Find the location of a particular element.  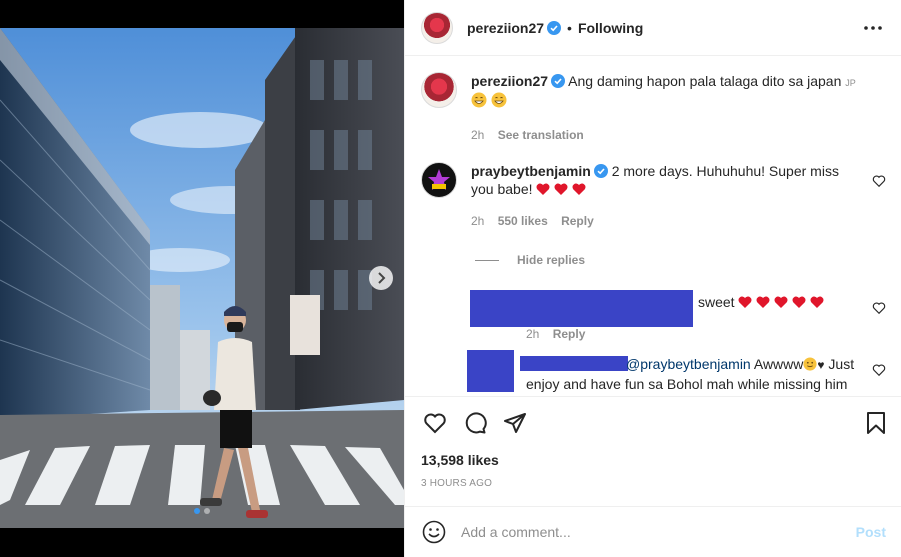

divider is located at coordinates (487, 260).